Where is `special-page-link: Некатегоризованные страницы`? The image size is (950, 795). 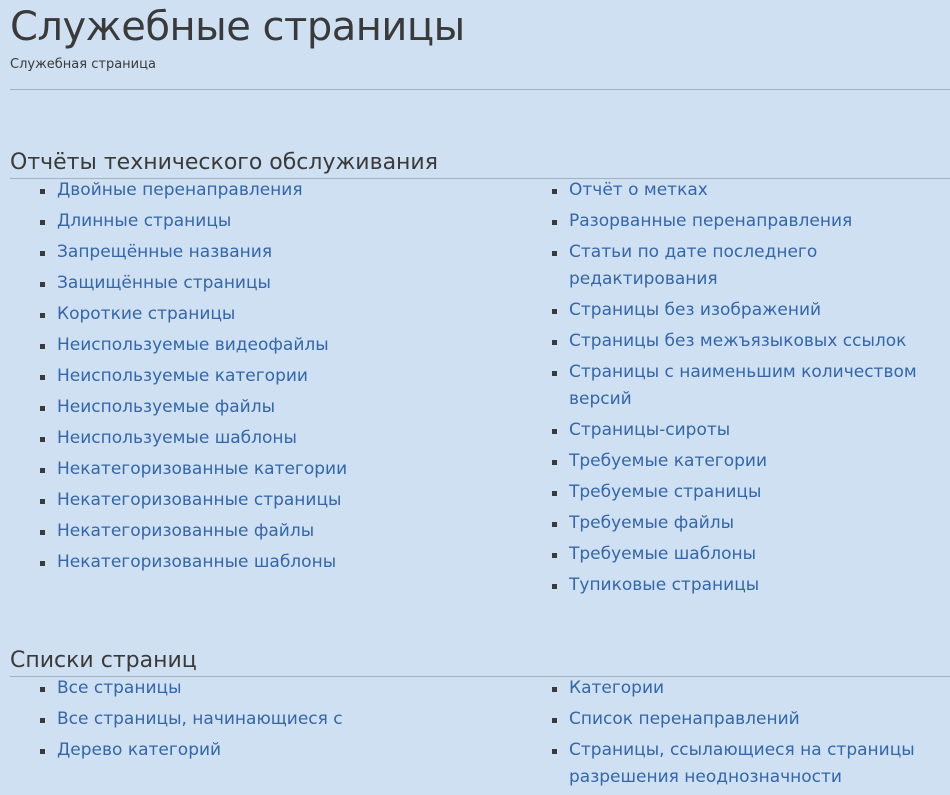
special-page-link: Некатегоризованные страницы is located at coordinates (199, 500).